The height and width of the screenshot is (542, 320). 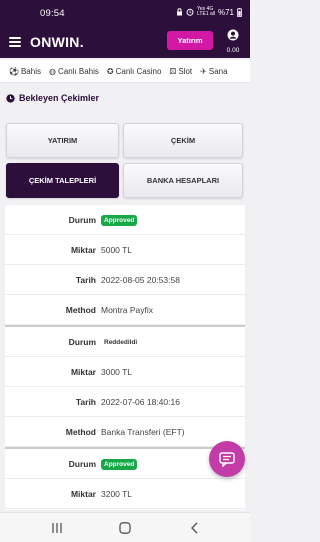 I want to click on back-icon, so click(x=195, y=528).